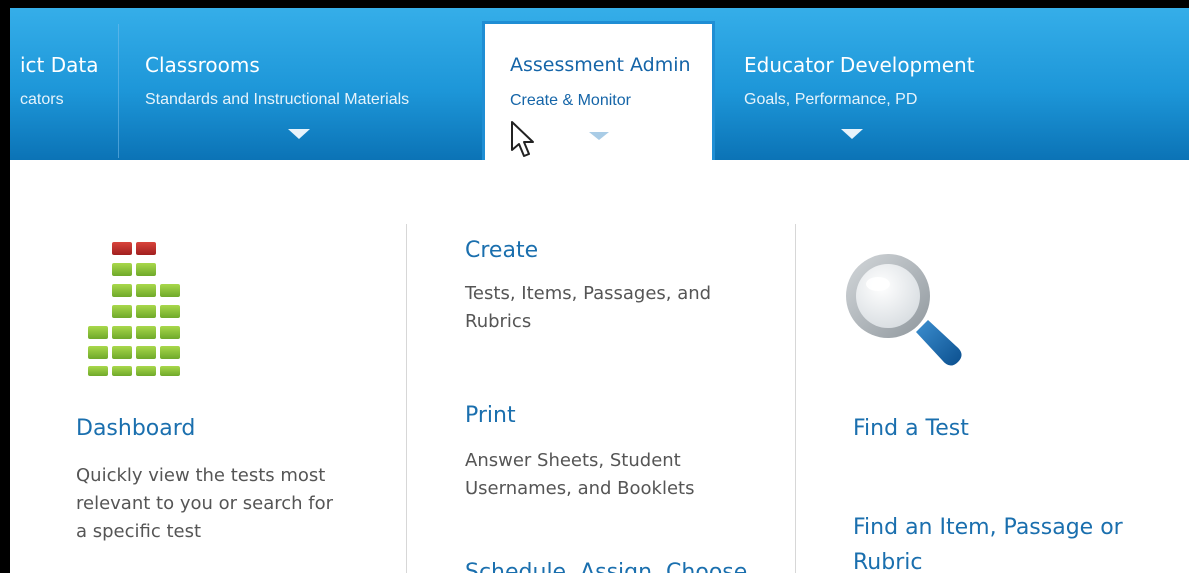  I want to click on description-line: Tests, Items, Passages, and, so click(588, 293).